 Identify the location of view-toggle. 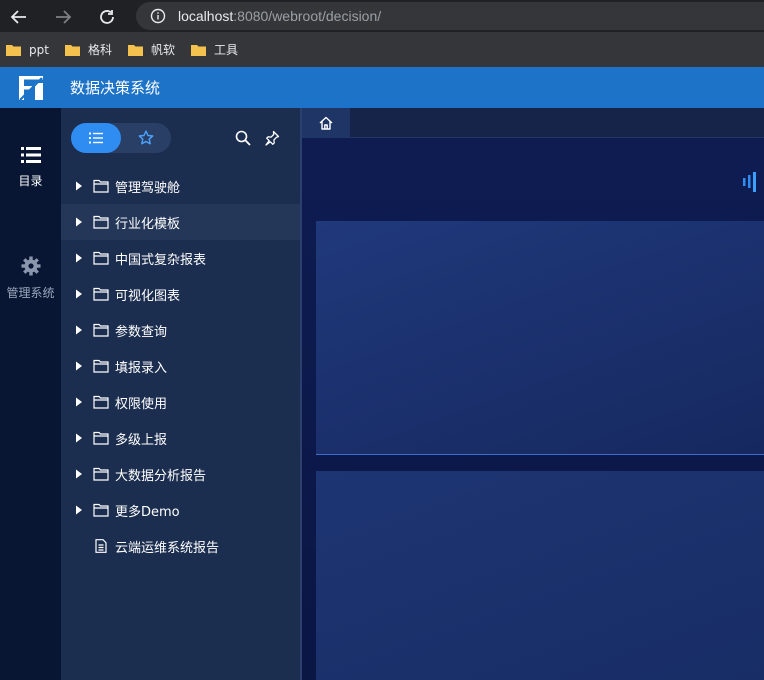
(121, 138).